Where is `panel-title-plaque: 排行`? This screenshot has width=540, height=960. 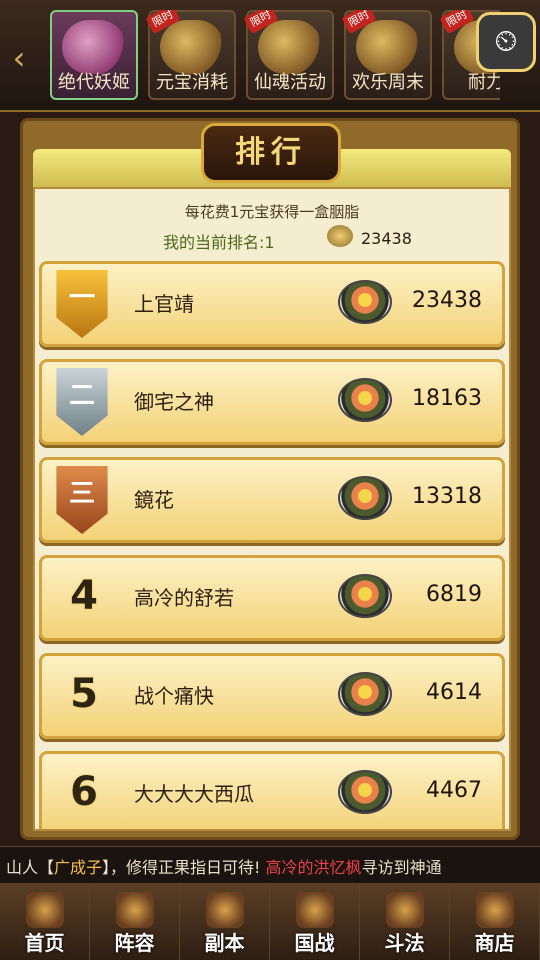 panel-title-plaque: 排行 is located at coordinates (271, 153).